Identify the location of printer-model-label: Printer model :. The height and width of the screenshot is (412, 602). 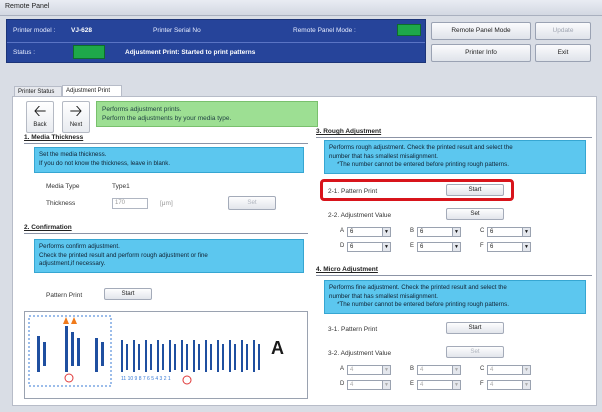
(34, 30).